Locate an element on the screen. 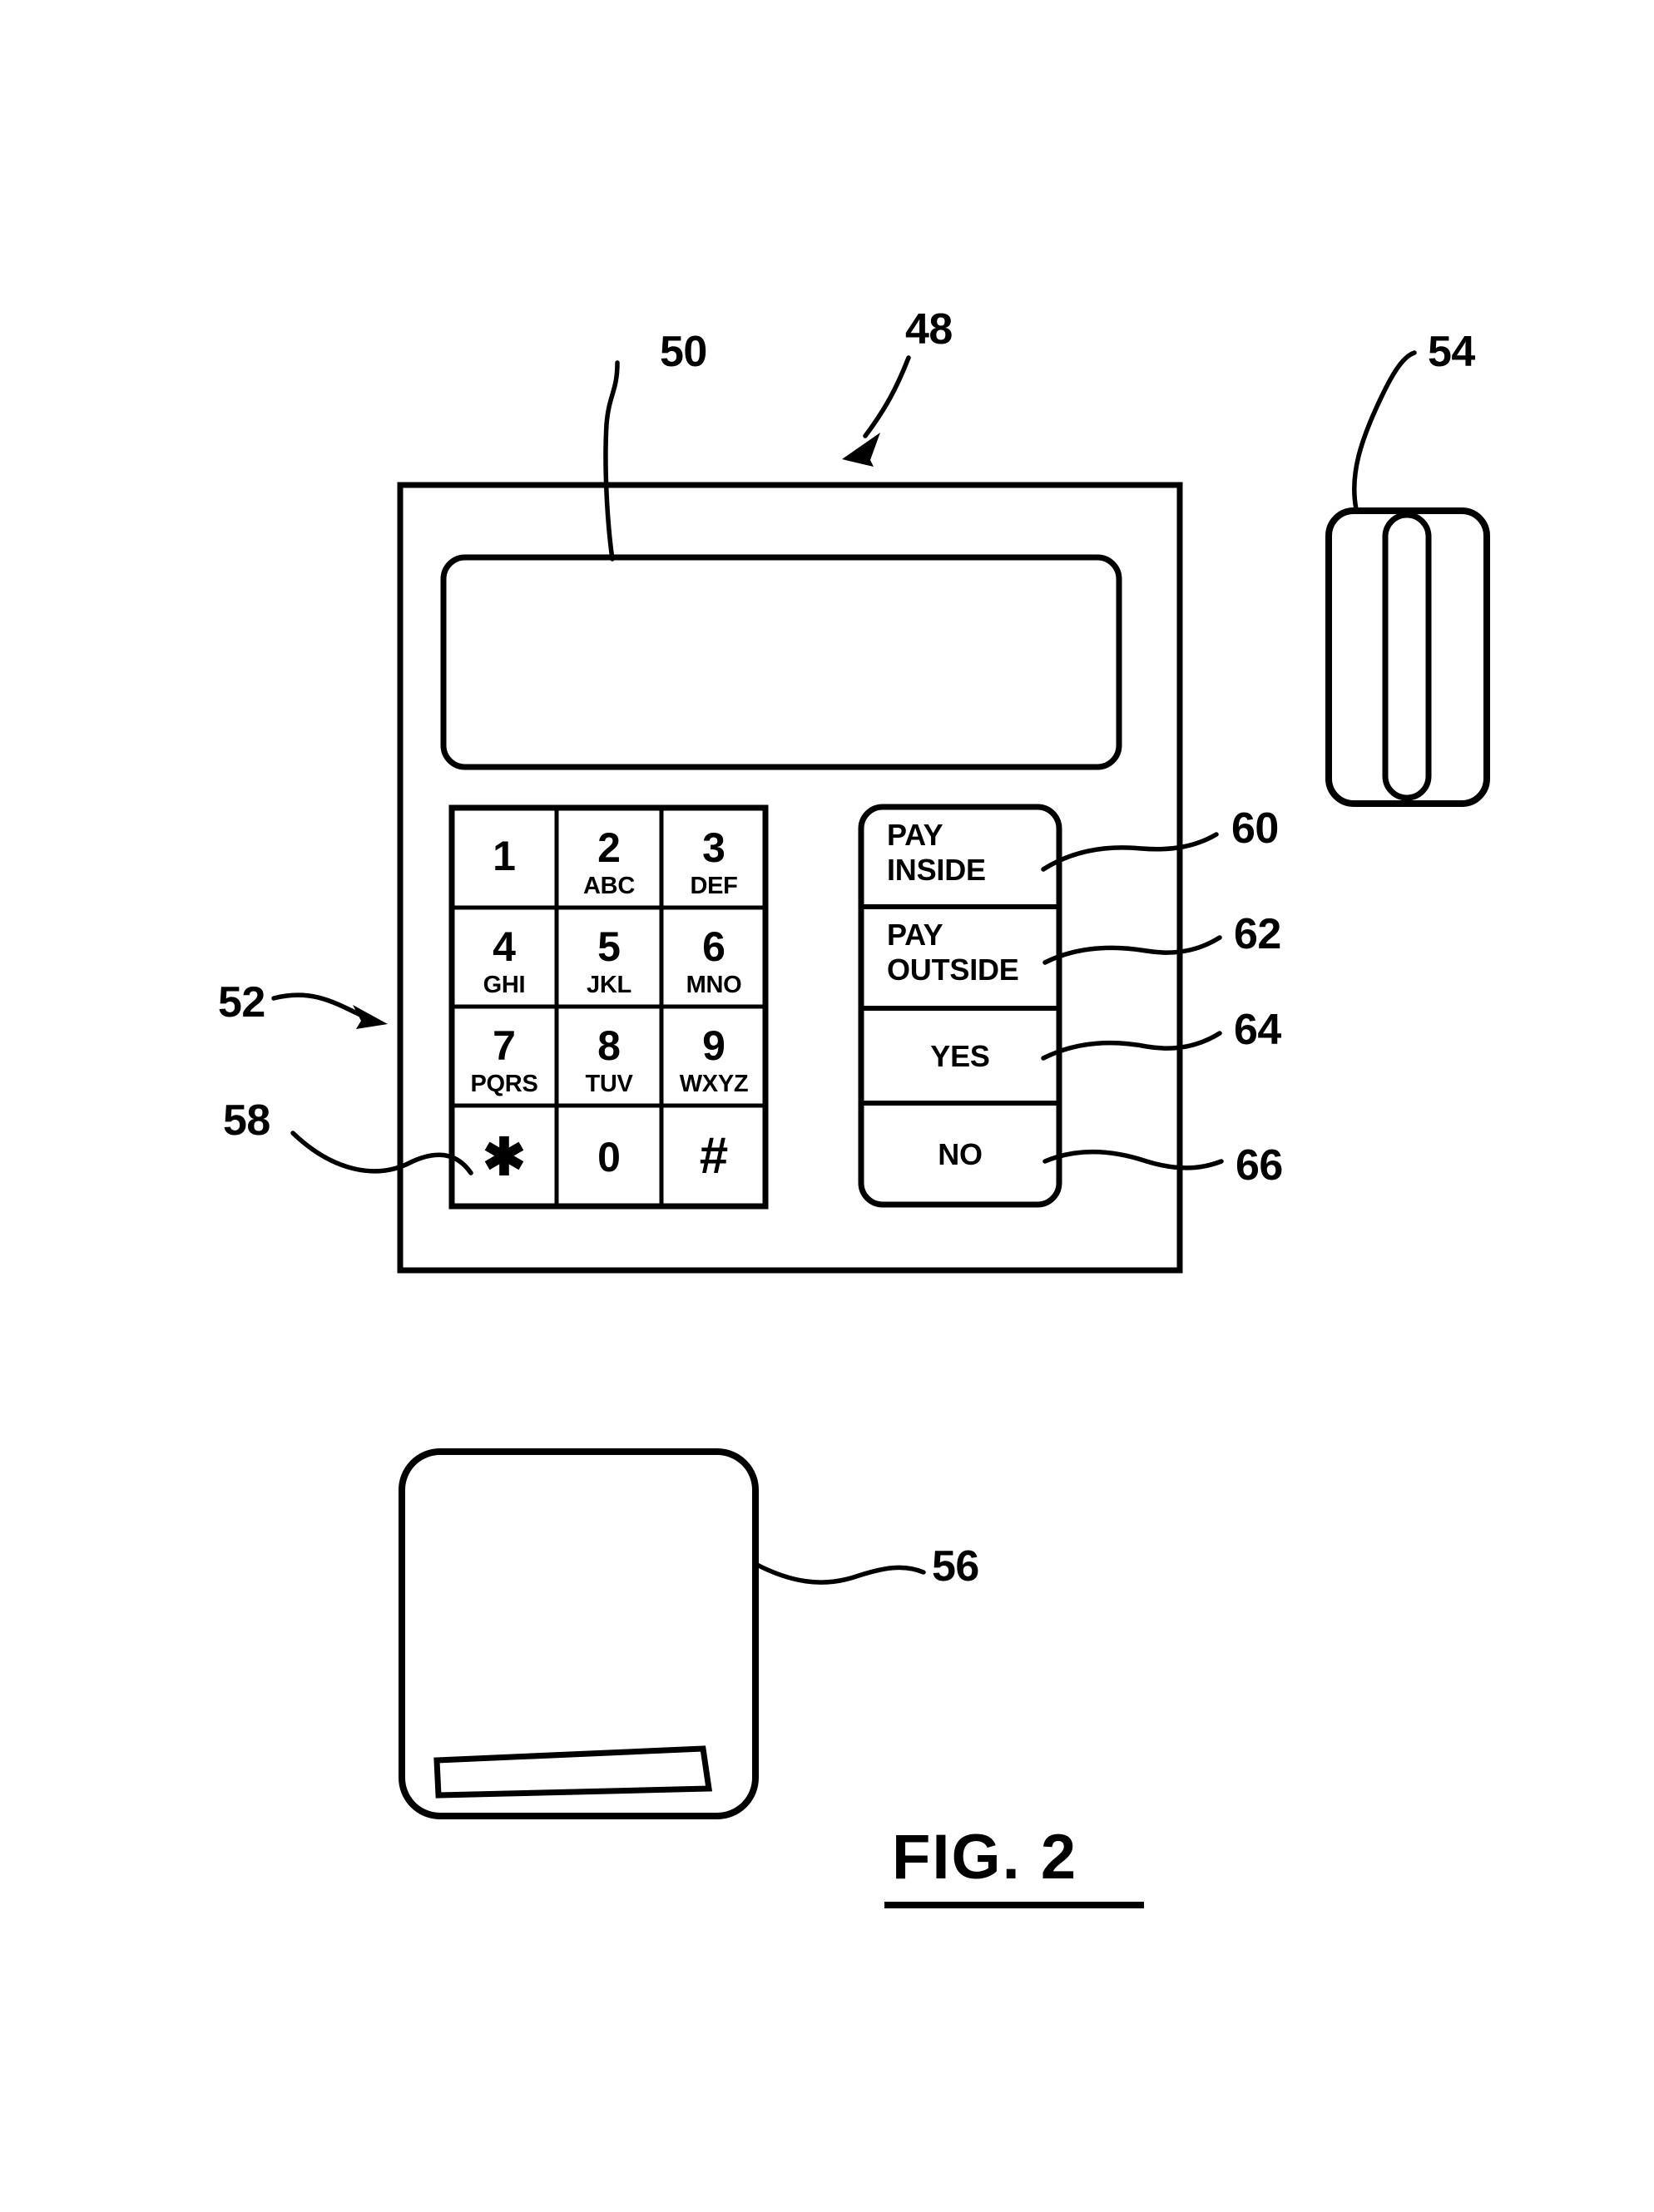  card-reader-slot is located at coordinates (1407, 656).